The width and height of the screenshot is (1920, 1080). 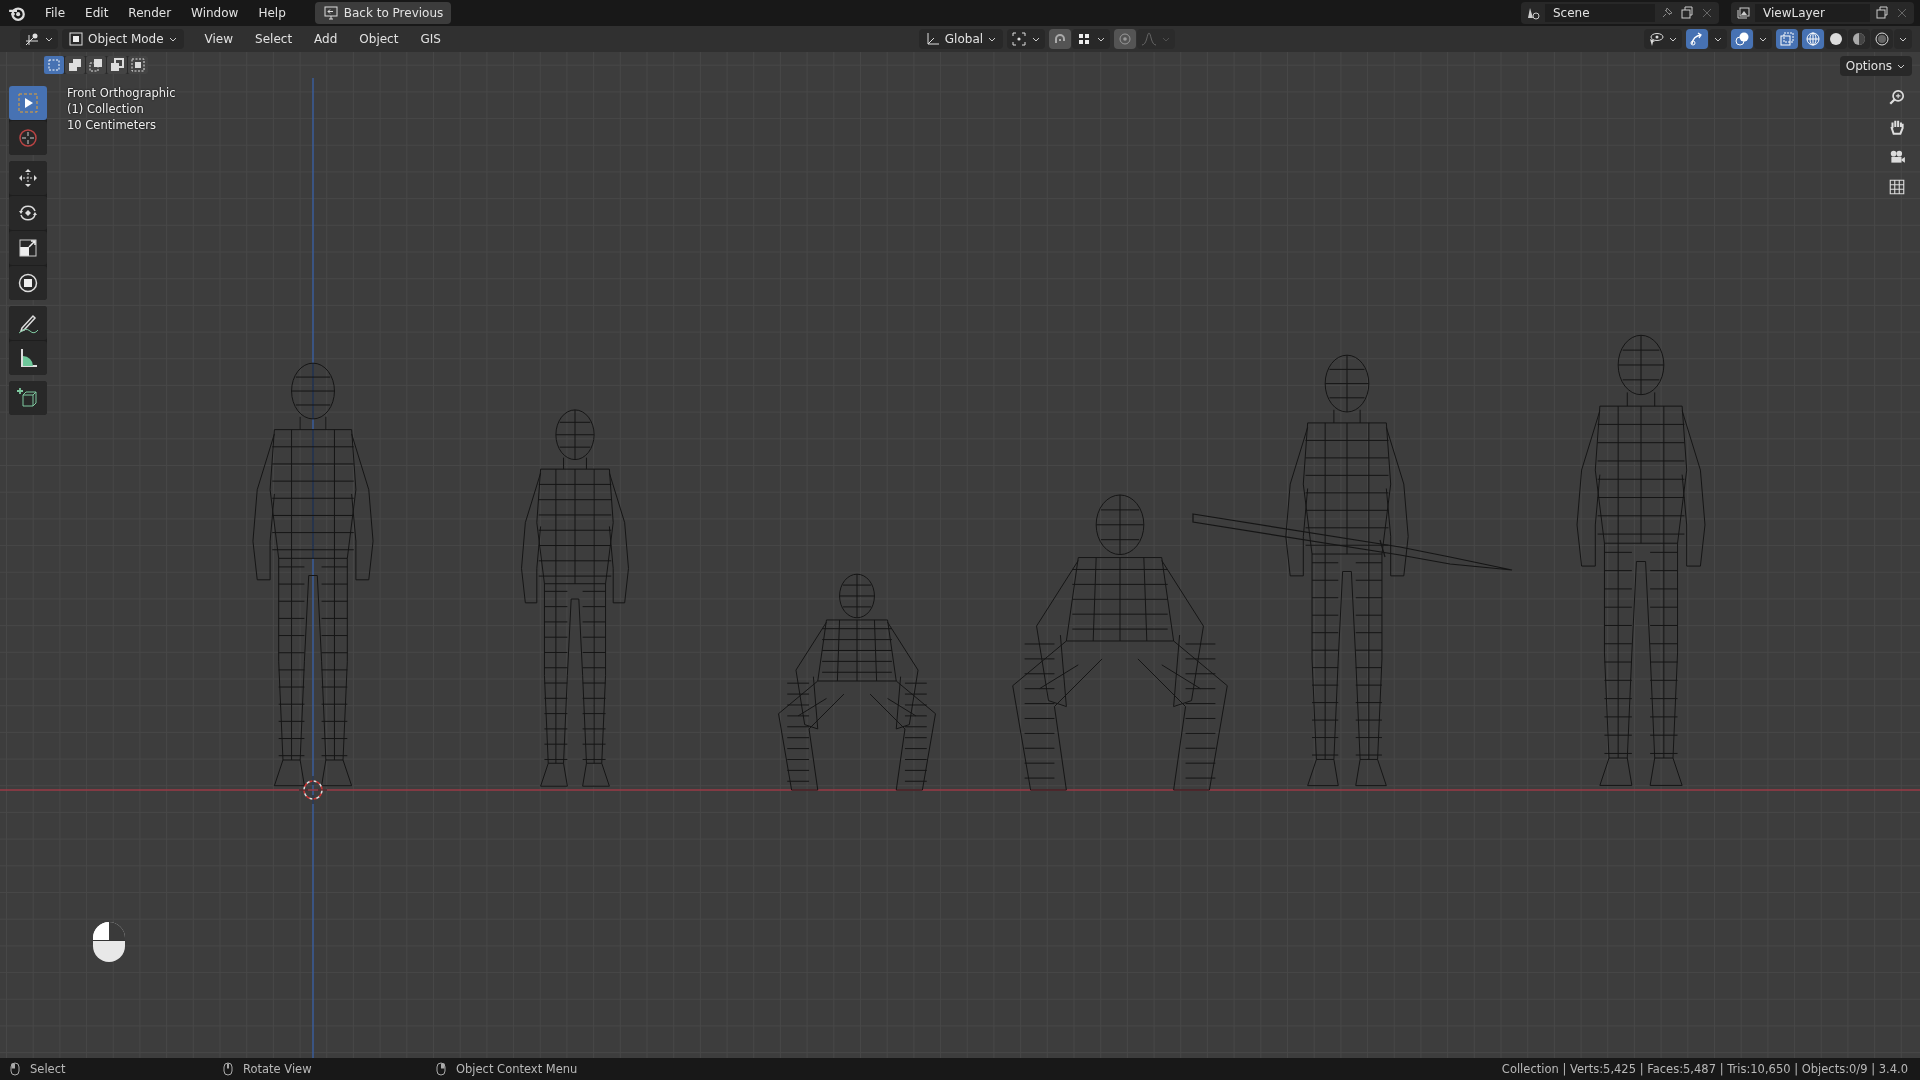 I want to click on status-hint-text: Select, so click(x=48, y=1069).